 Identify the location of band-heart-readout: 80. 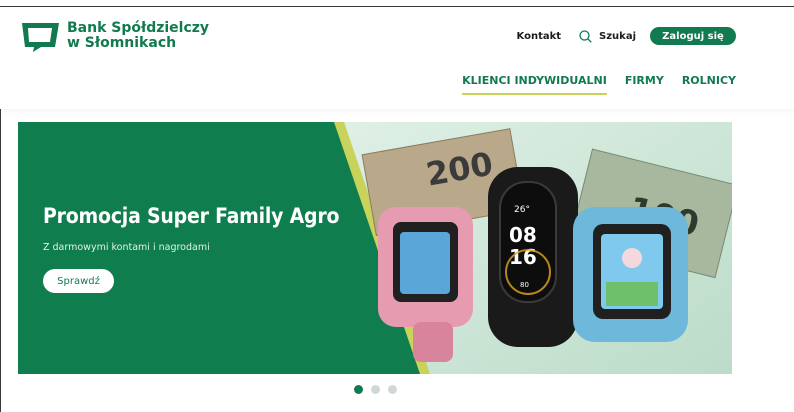
(524, 285).